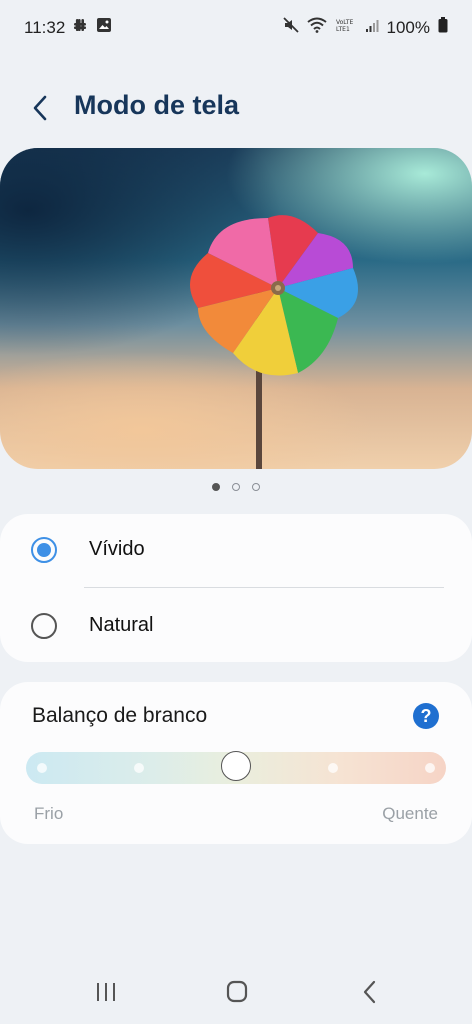  I want to click on nav-back-button, so click(370, 992).